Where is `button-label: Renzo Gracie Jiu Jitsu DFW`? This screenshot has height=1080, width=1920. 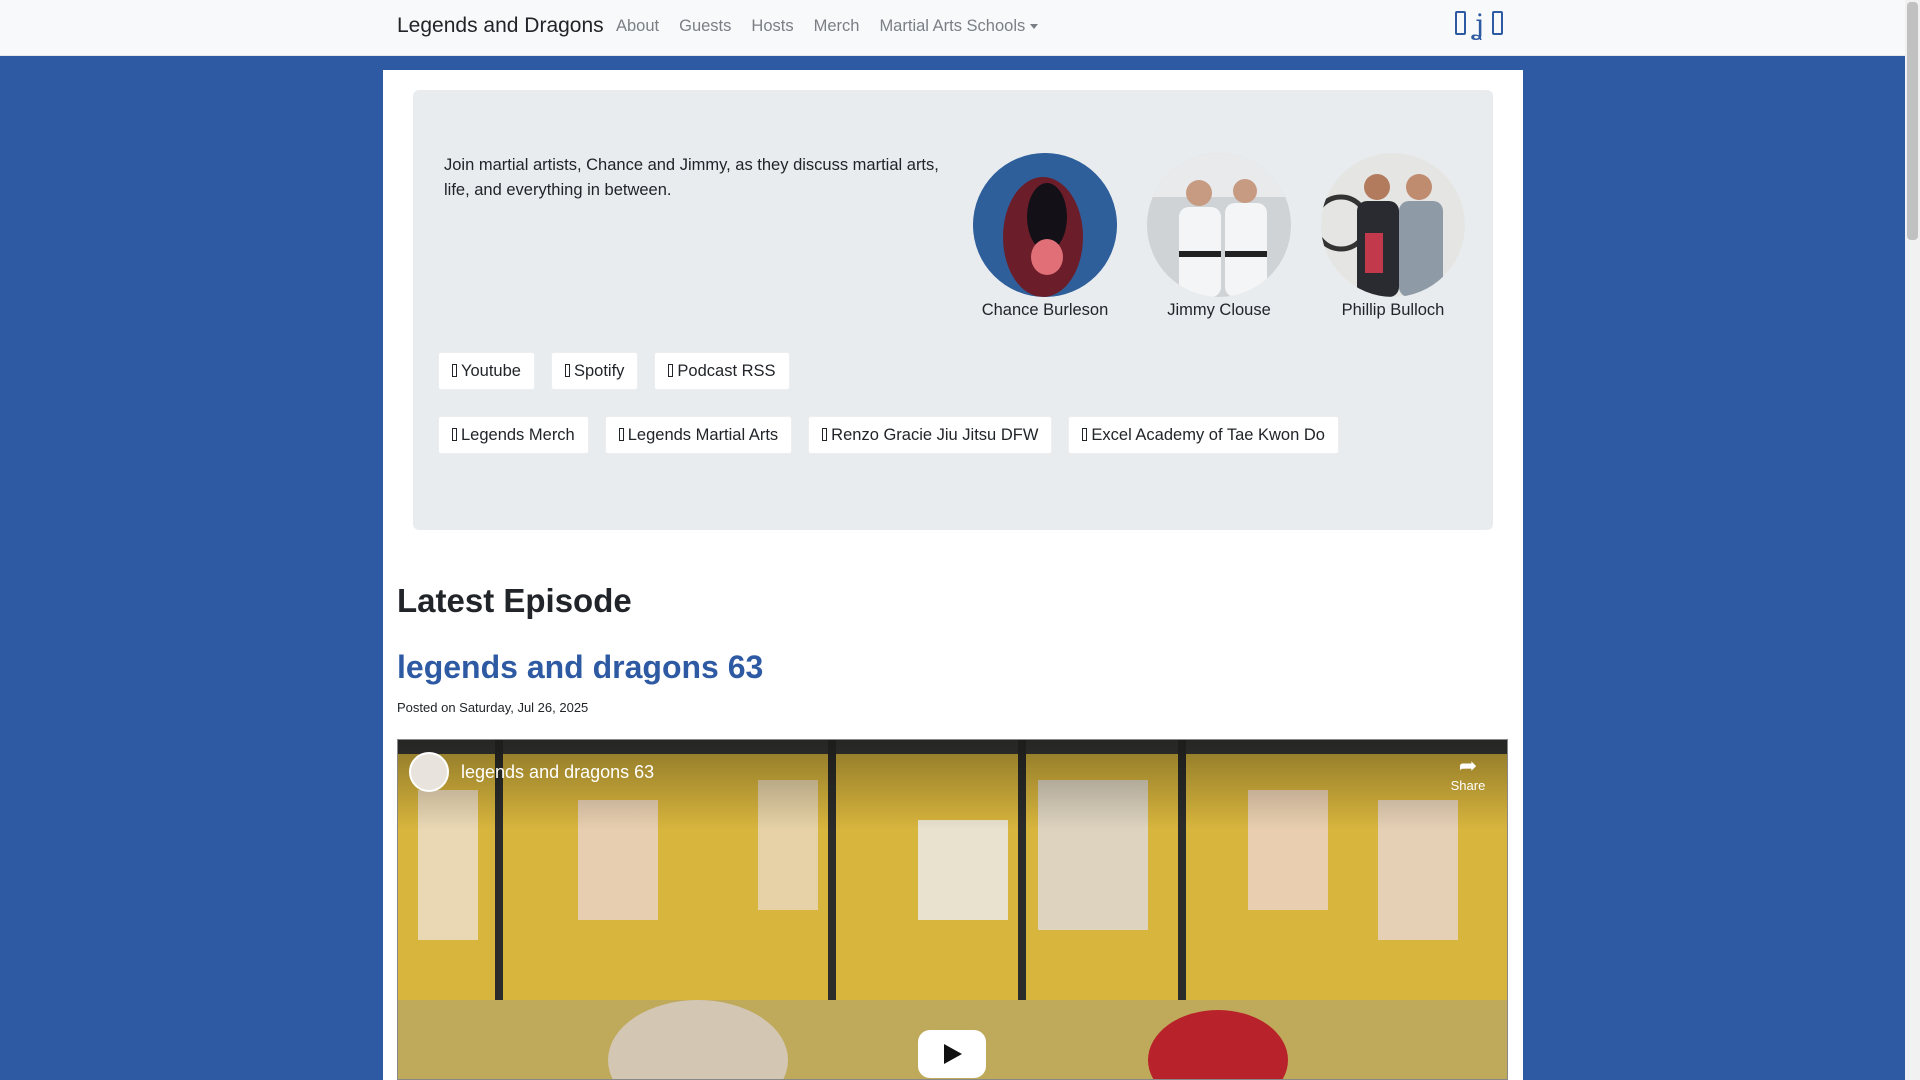 button-label: Renzo Gracie Jiu Jitsu DFW is located at coordinates (935, 435).